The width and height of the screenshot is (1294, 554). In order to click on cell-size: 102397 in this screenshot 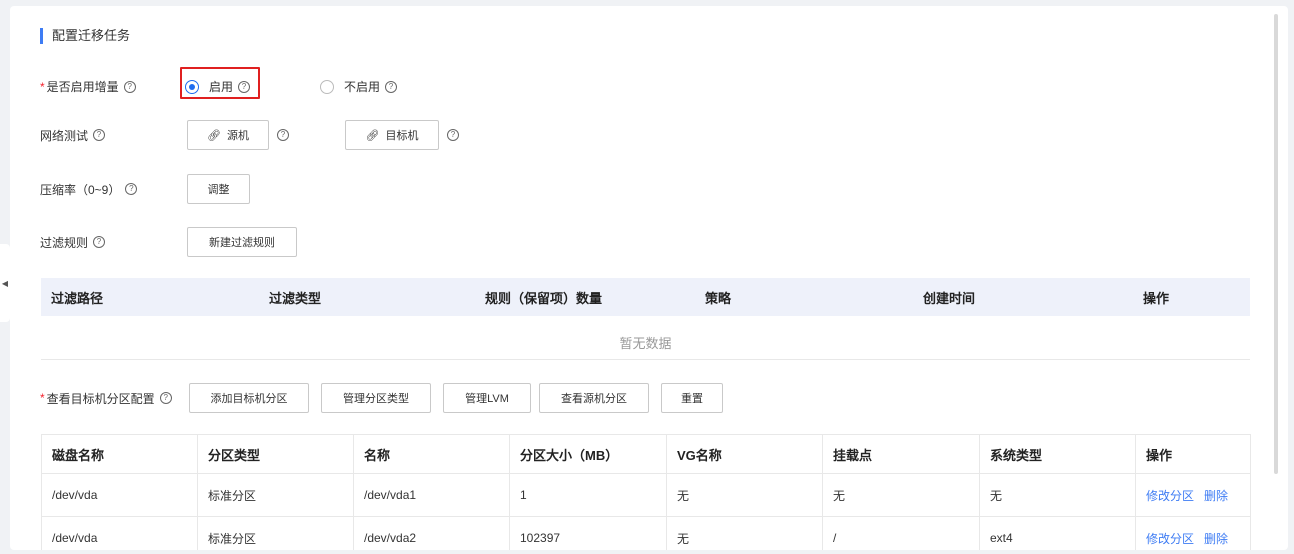, I will do `click(588, 533)`.